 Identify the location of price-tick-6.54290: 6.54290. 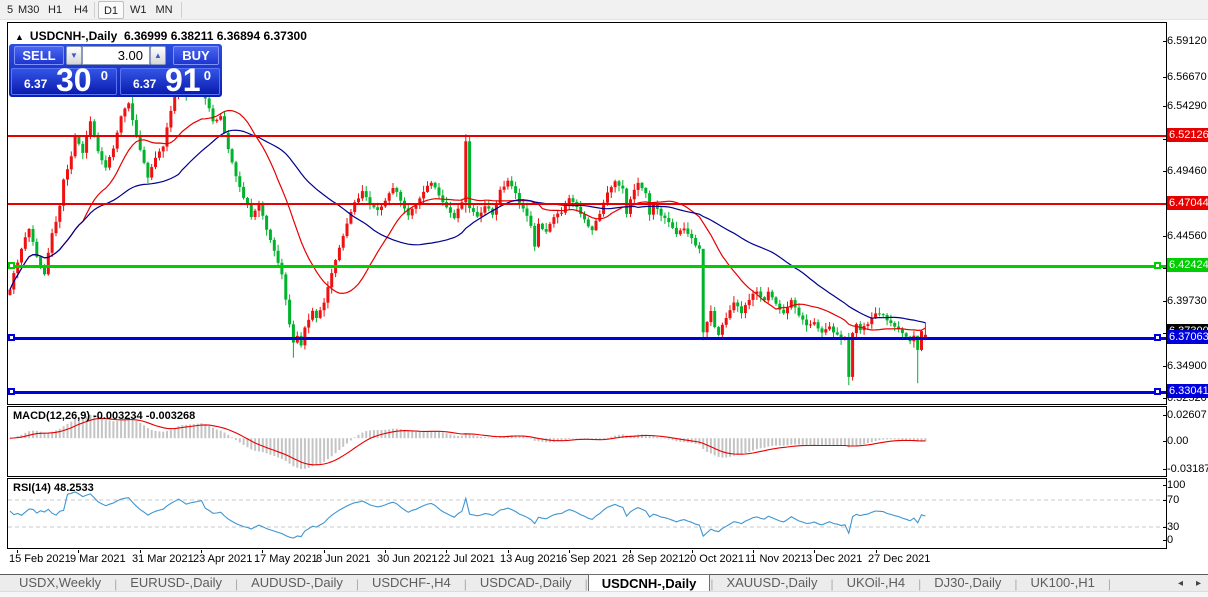
(1185, 106).